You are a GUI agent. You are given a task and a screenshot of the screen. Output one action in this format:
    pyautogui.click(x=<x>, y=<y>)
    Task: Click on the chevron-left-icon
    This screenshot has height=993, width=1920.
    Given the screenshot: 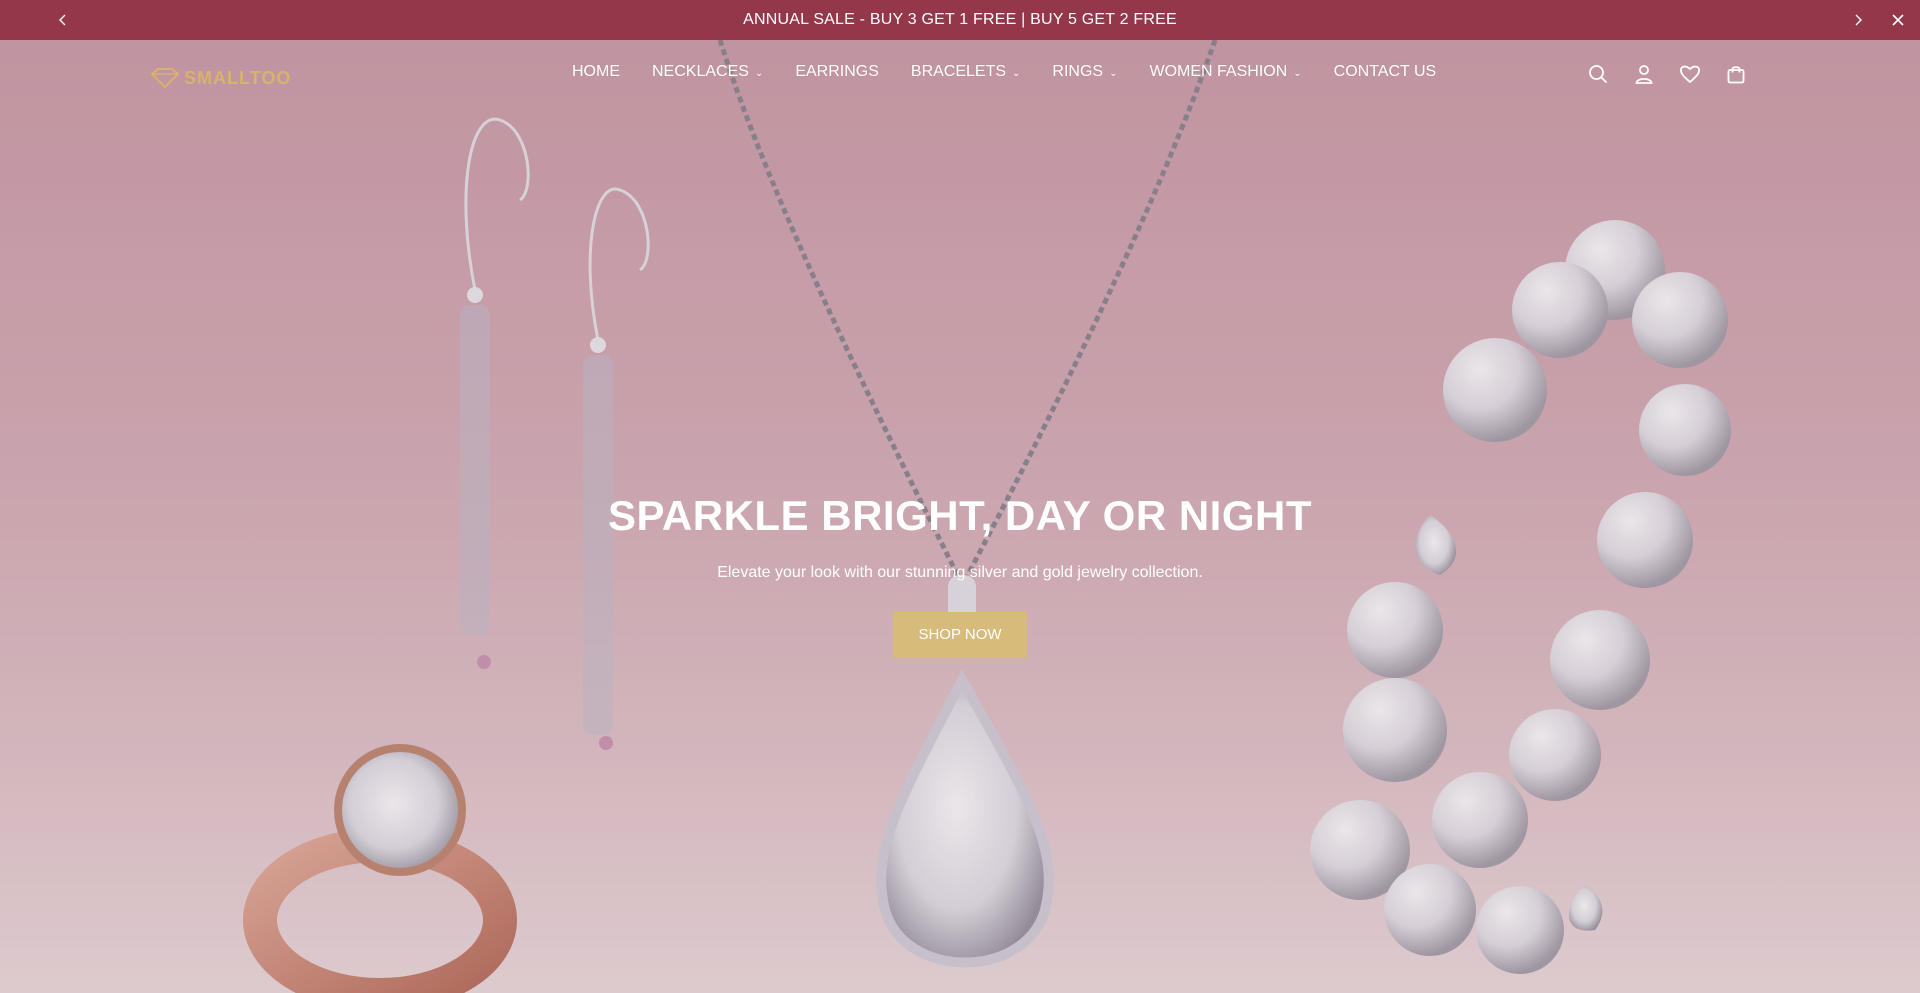 What is the action you would take?
    pyautogui.click(x=62, y=20)
    